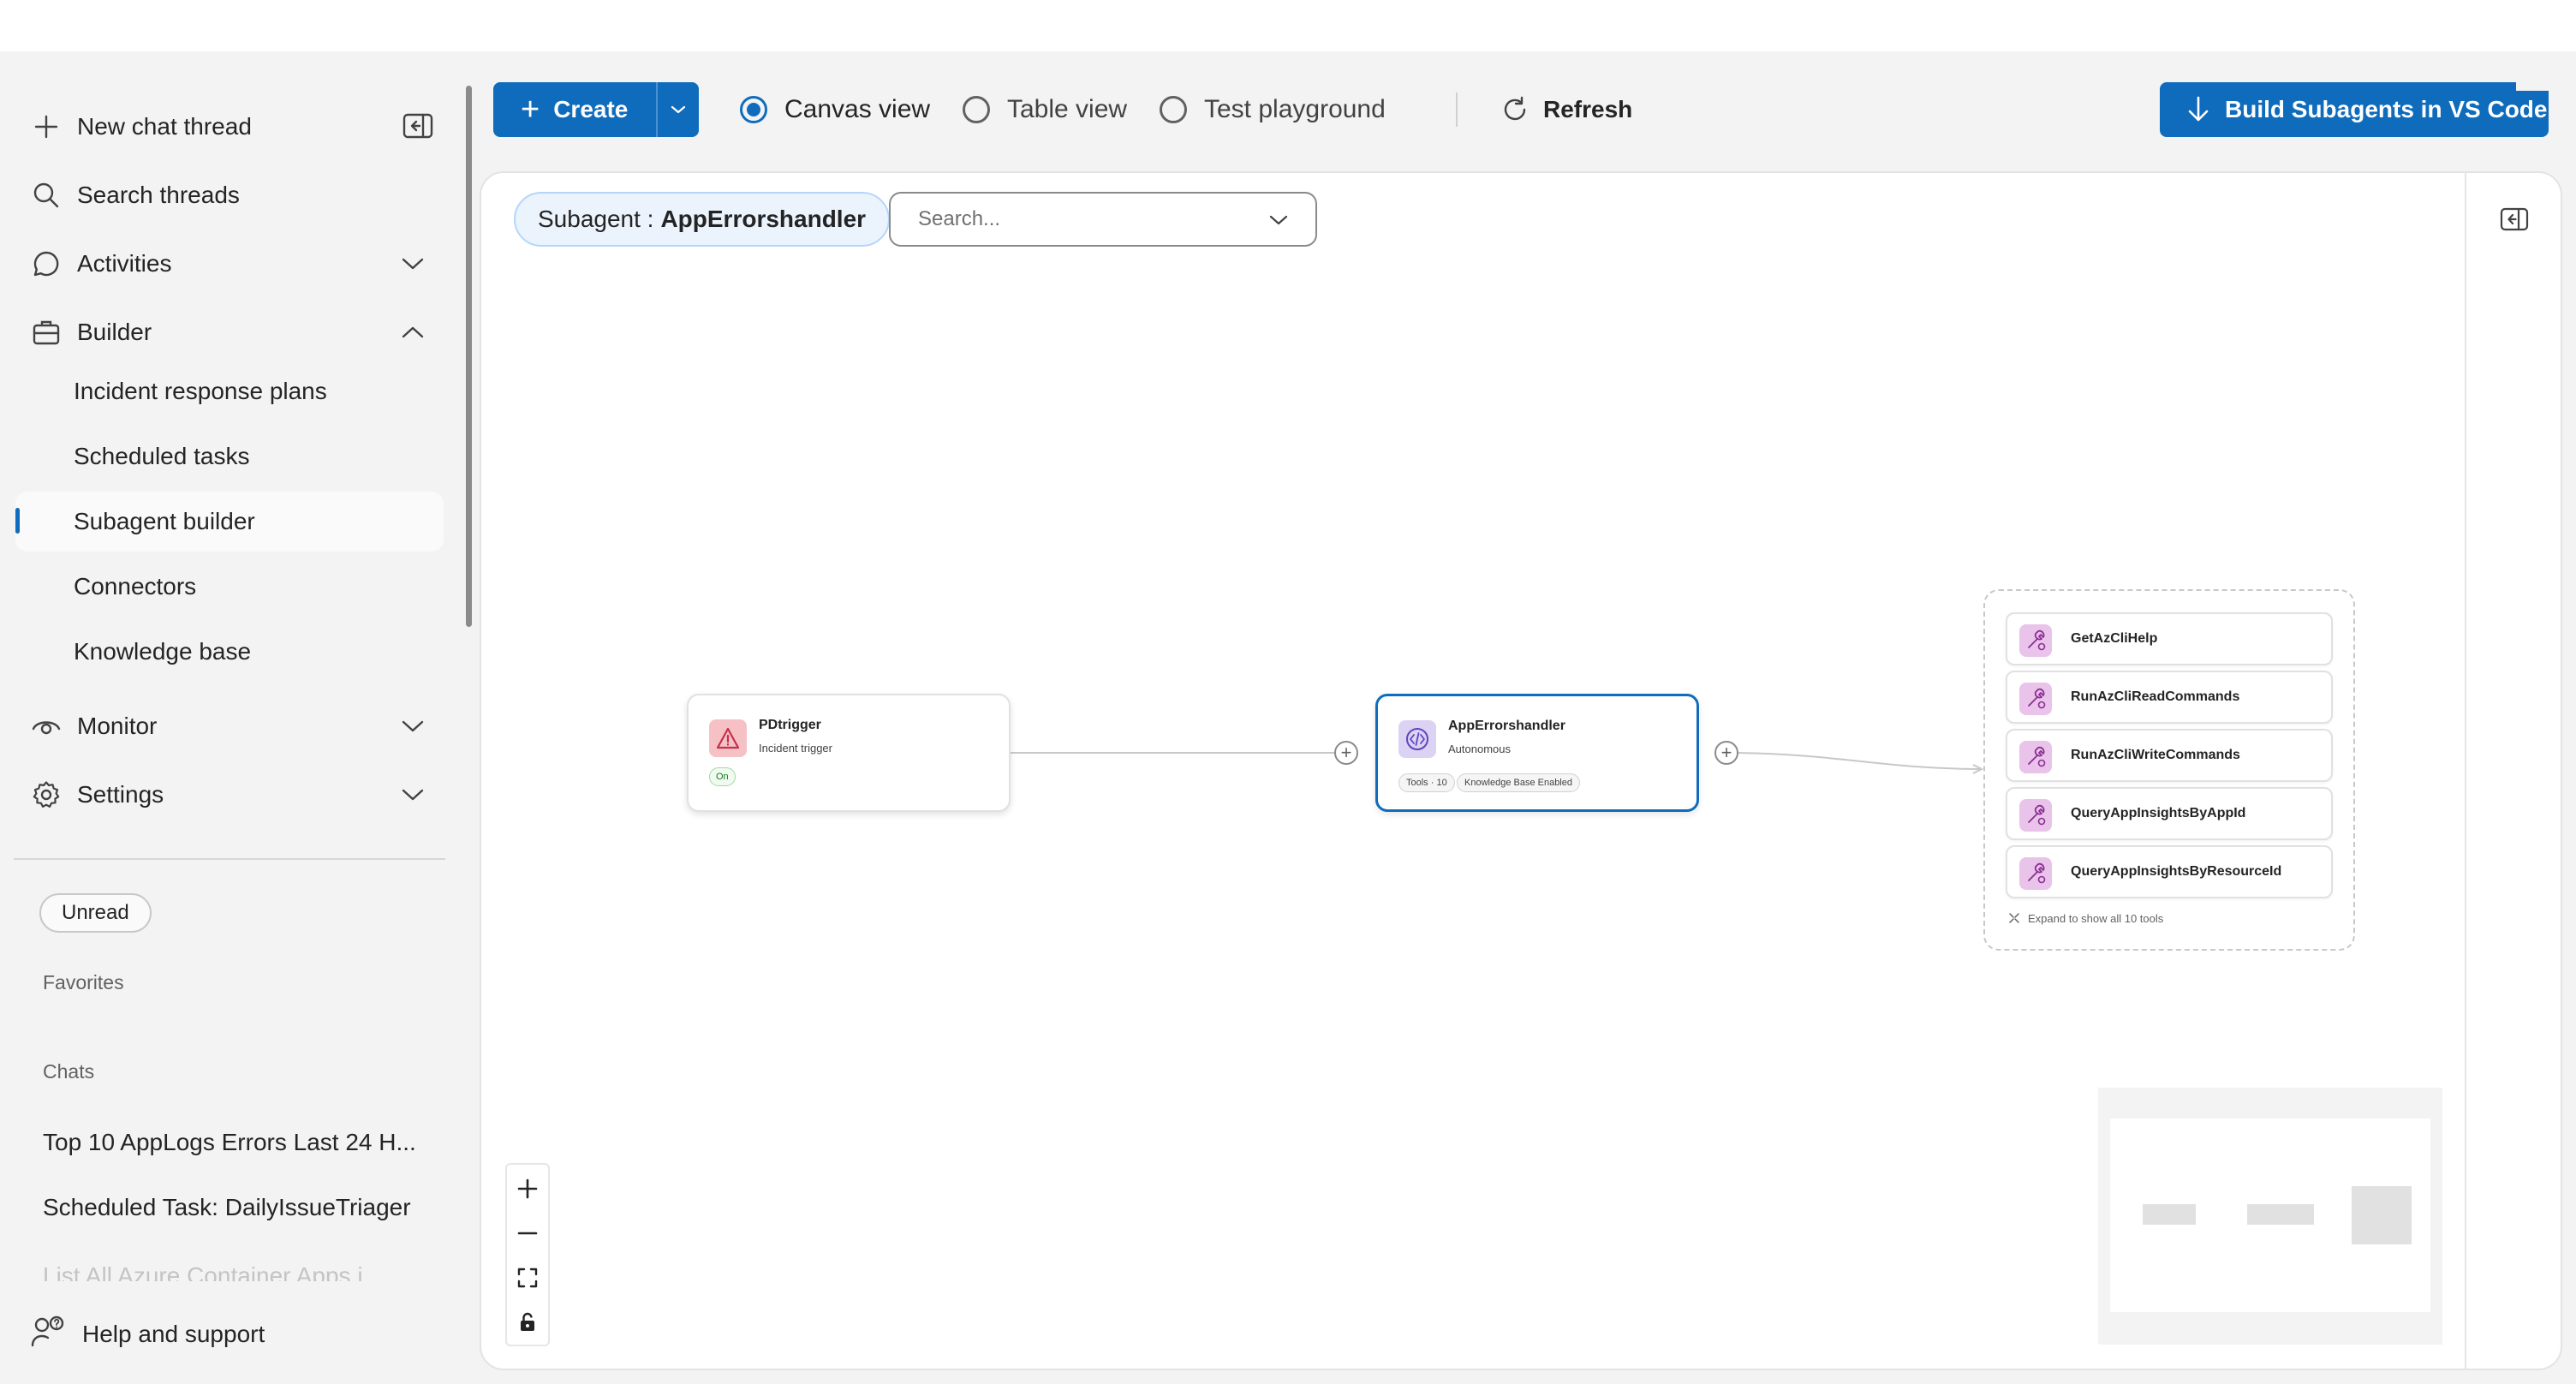 Image resolution: width=2576 pixels, height=1384 pixels. What do you see at coordinates (222, 332) in the screenshot?
I see `nav-builder: Builder` at bounding box center [222, 332].